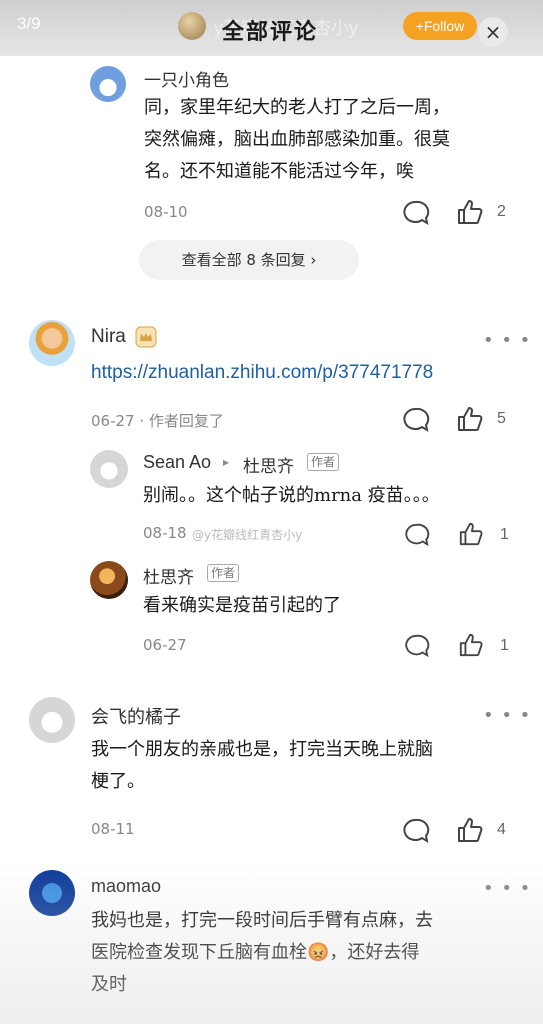  Describe the element at coordinates (249, 260) in the screenshot. I see `view-all-replies-button: 查看全部 8 条回复 ›` at that location.